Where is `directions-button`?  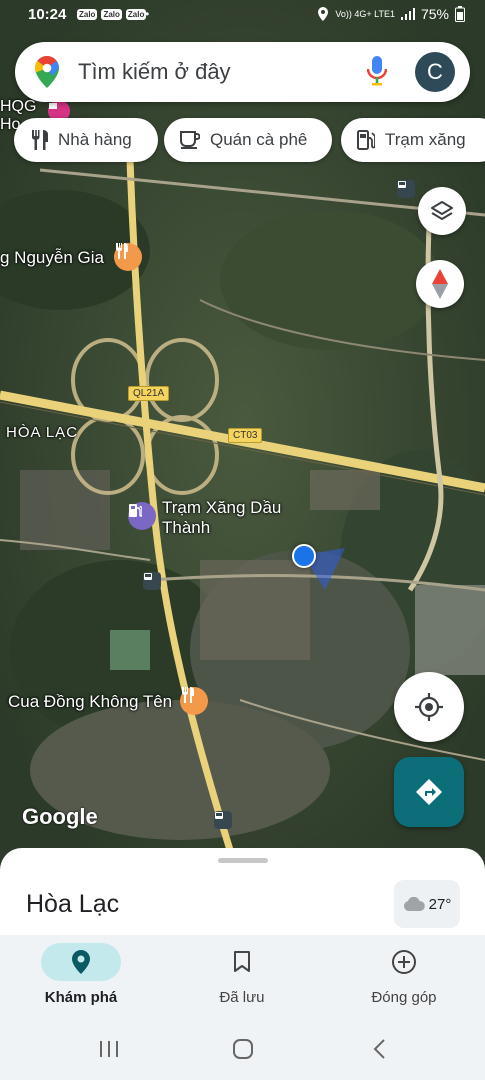
directions-button is located at coordinates (429, 792).